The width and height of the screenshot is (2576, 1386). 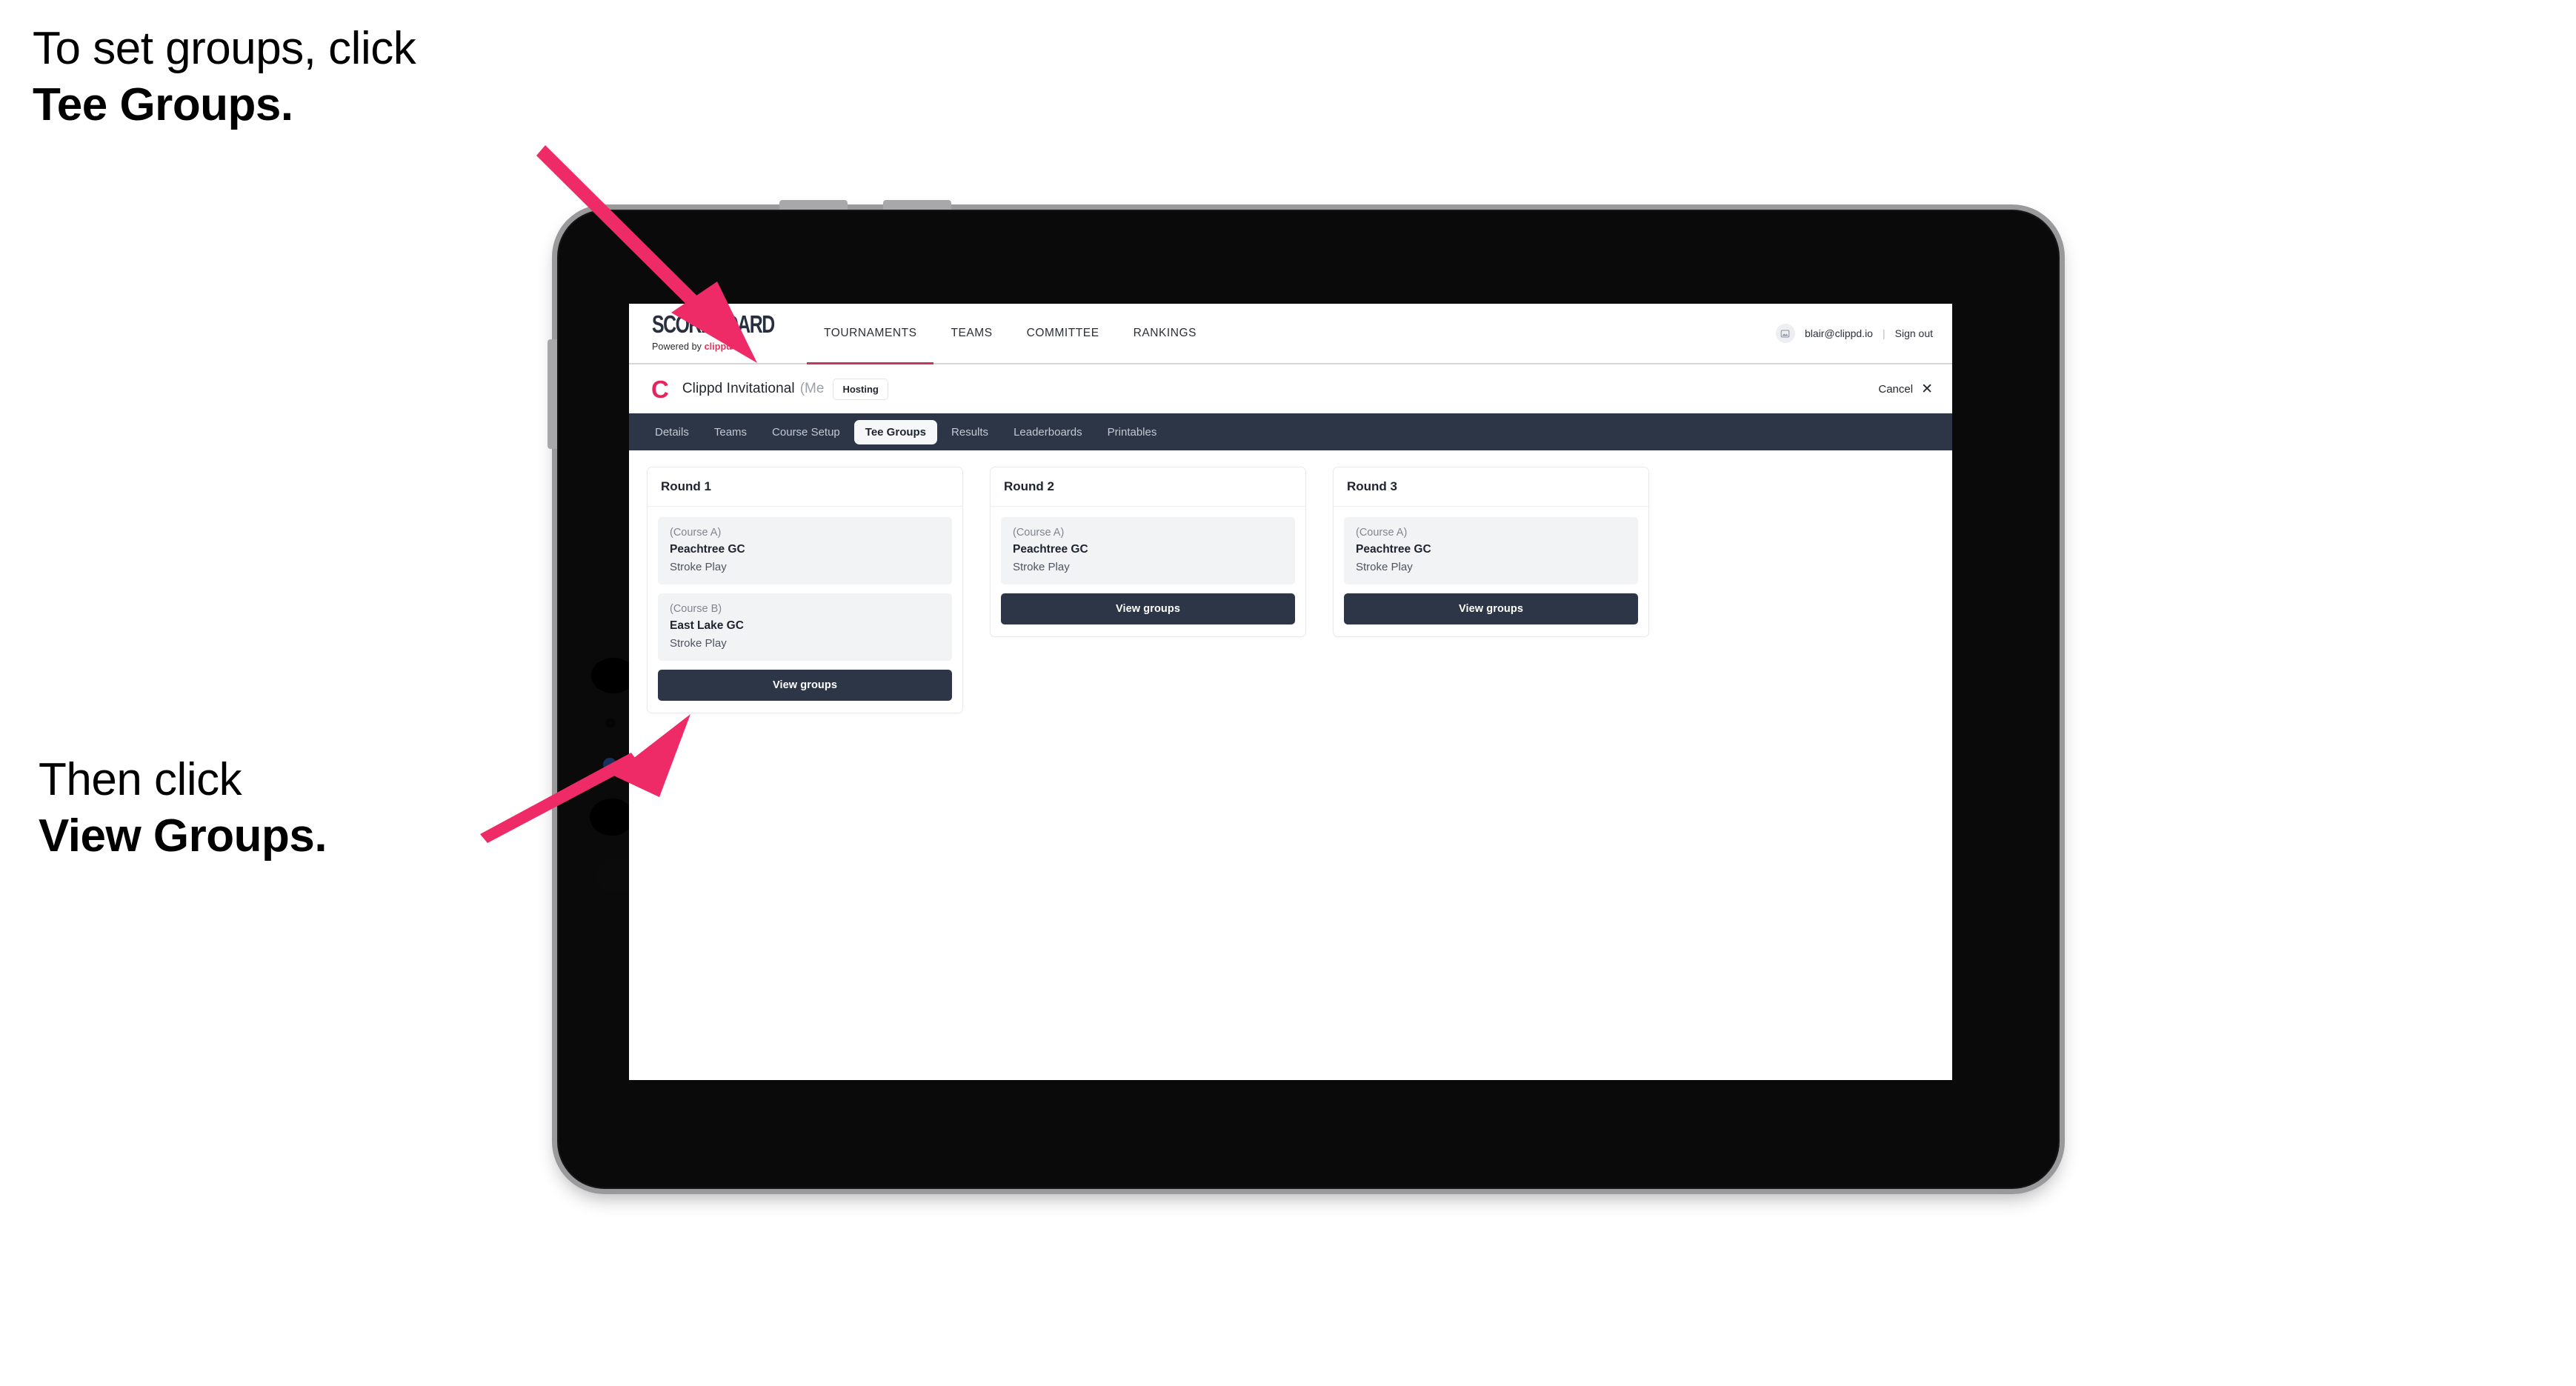 What do you see at coordinates (1372, 486) in the screenshot?
I see `round-title: Round 3` at bounding box center [1372, 486].